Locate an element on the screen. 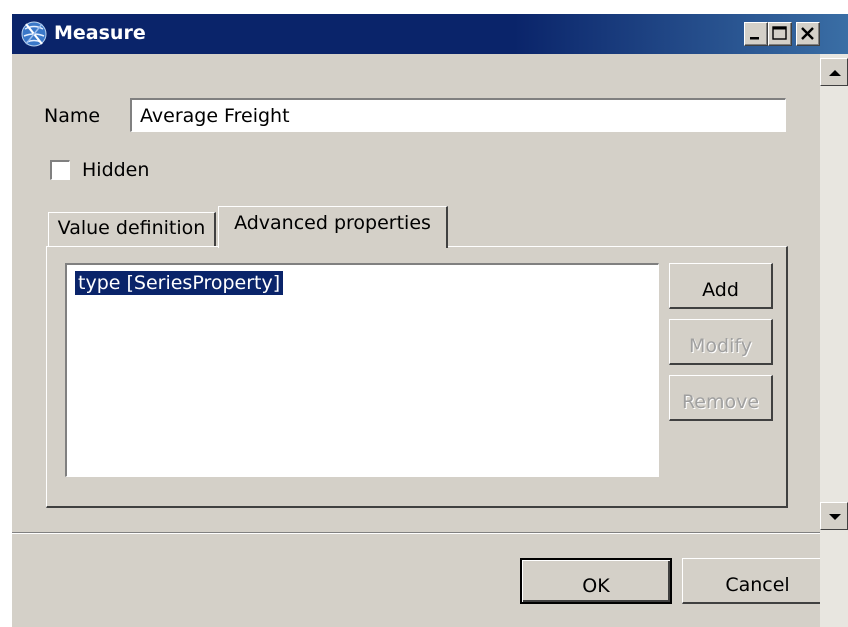 This screenshot has height=627, width=848. arrow-down-icon is located at coordinates (835, 517).